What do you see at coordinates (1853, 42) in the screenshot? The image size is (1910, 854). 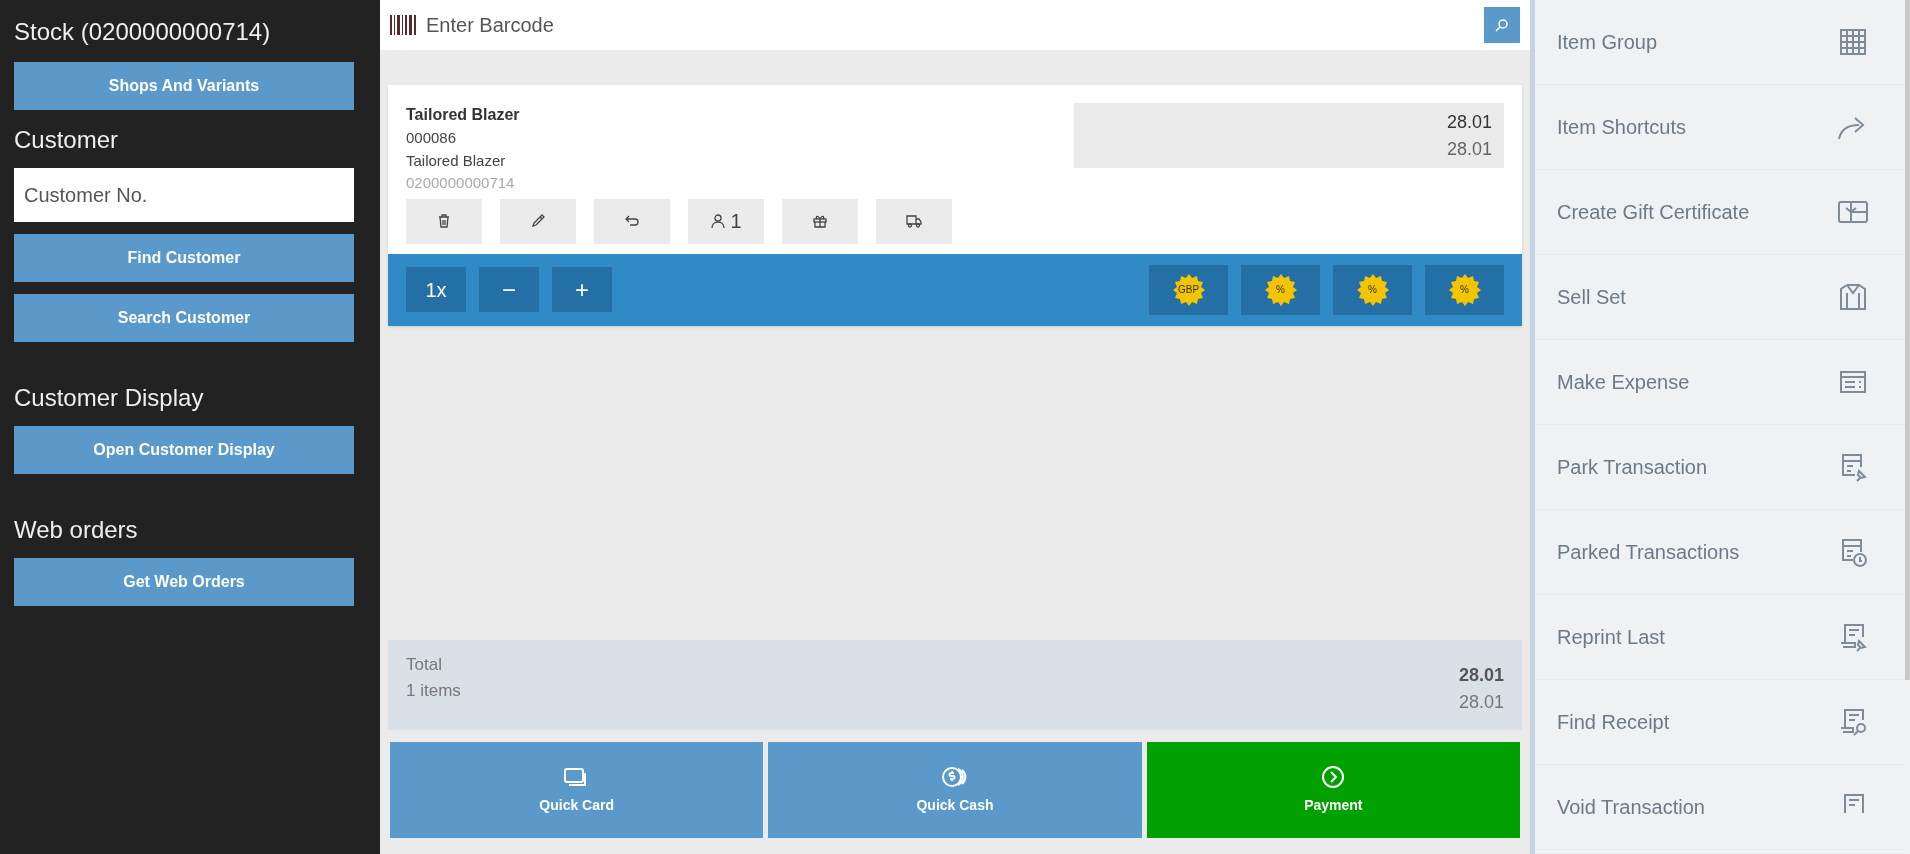 I see `grid-icon` at bounding box center [1853, 42].